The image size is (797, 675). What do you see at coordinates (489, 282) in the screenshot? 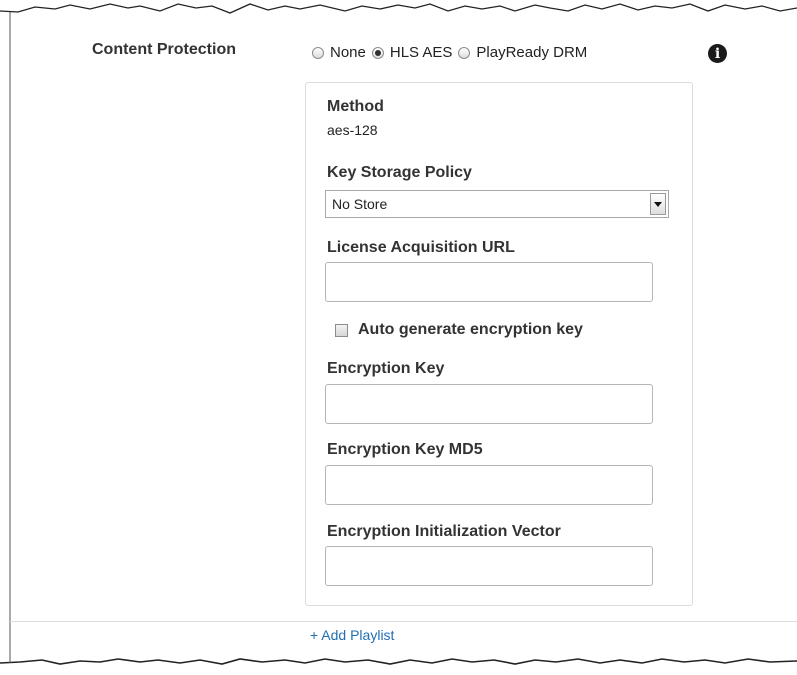
I see `license-acquisition-url-input` at bounding box center [489, 282].